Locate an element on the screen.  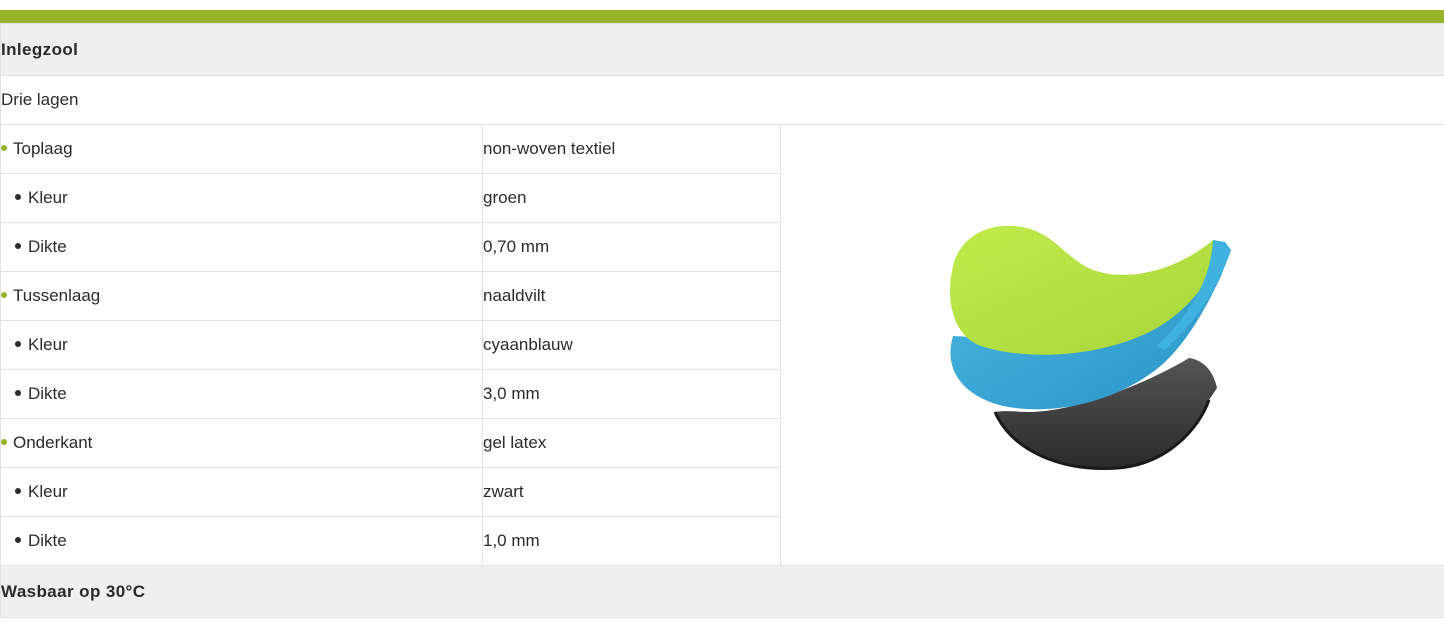
section-row-washable: Wasbaar op 30°C is located at coordinates (722, 591).